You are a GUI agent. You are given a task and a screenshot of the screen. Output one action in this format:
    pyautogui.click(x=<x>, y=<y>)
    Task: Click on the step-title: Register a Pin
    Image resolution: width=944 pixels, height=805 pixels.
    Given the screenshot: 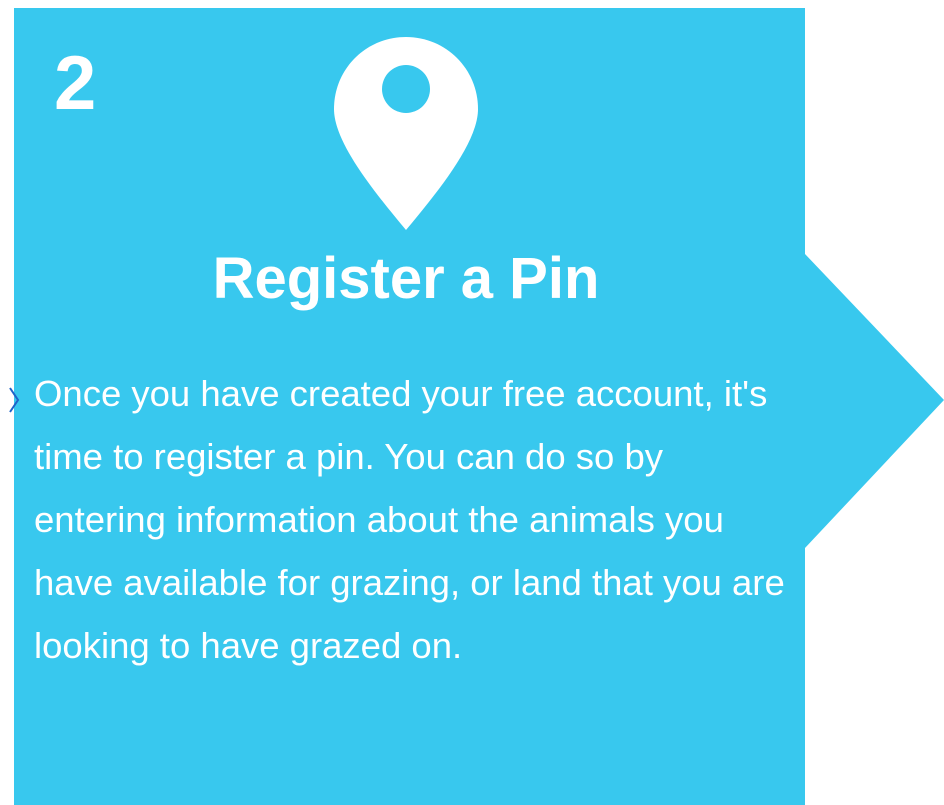 What is the action you would take?
    pyautogui.click(x=406, y=278)
    